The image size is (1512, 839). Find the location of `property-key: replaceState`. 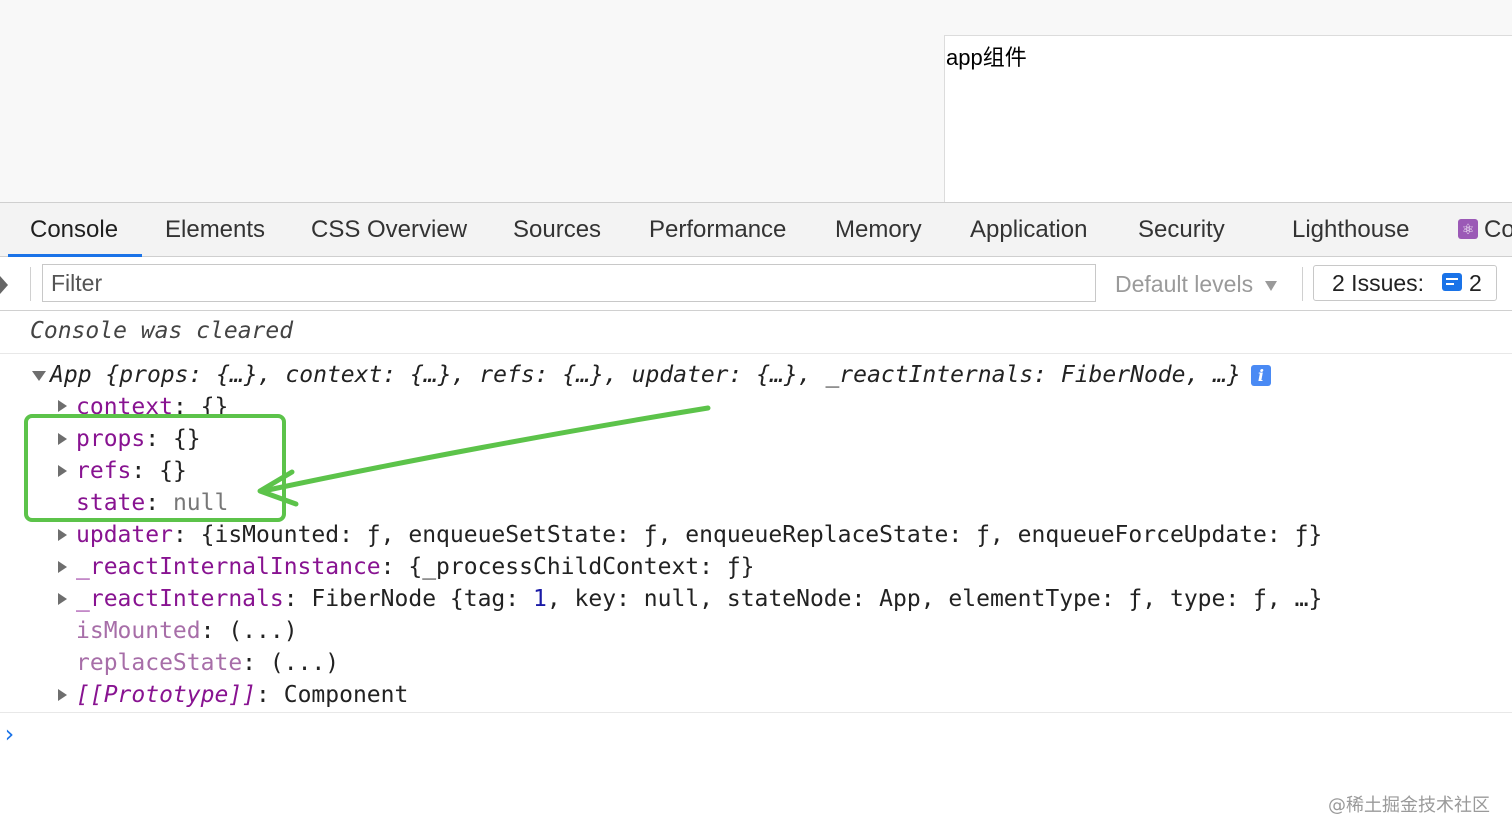

property-key: replaceState is located at coordinates (159, 663).